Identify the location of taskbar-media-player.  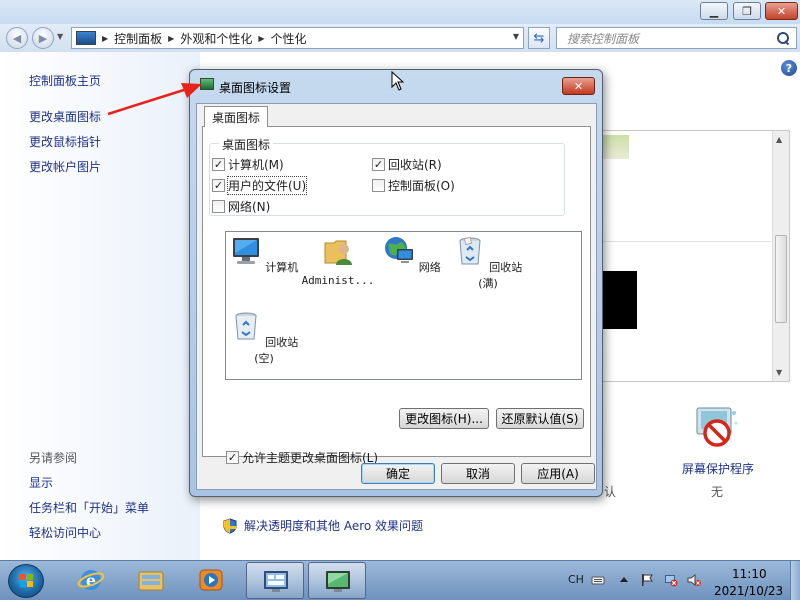
(211, 580).